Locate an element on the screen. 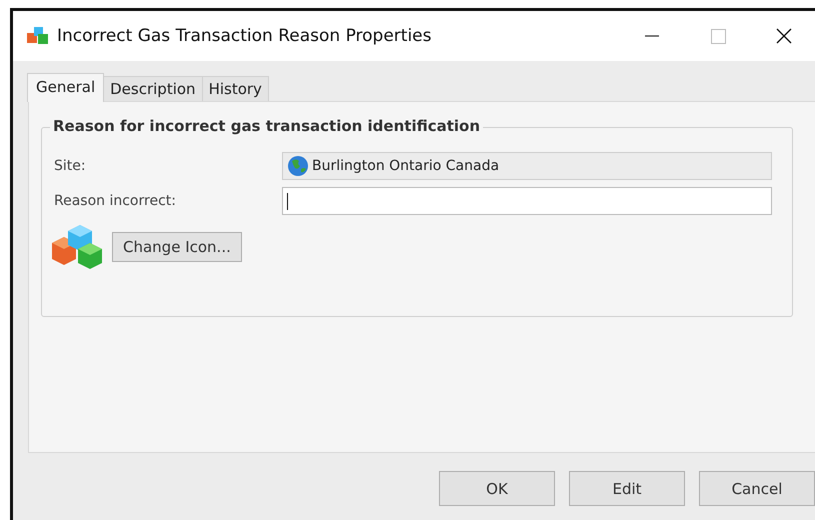 The height and width of the screenshot is (520, 815). input-field is located at coordinates (527, 201).